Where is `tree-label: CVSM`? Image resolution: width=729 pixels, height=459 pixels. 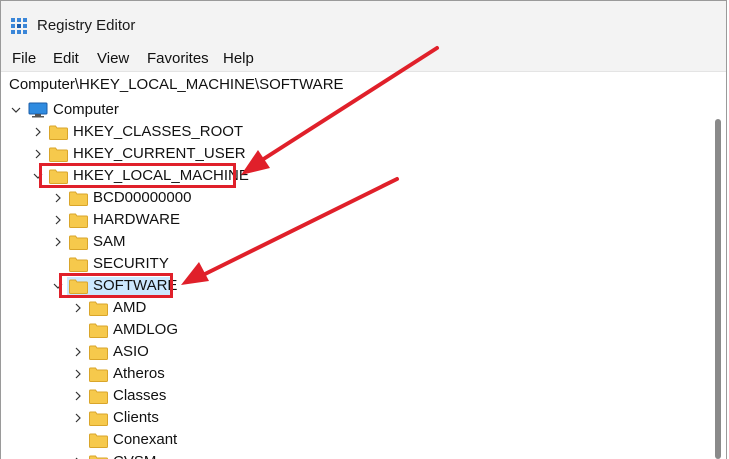 tree-label: CVSM is located at coordinates (134, 455).